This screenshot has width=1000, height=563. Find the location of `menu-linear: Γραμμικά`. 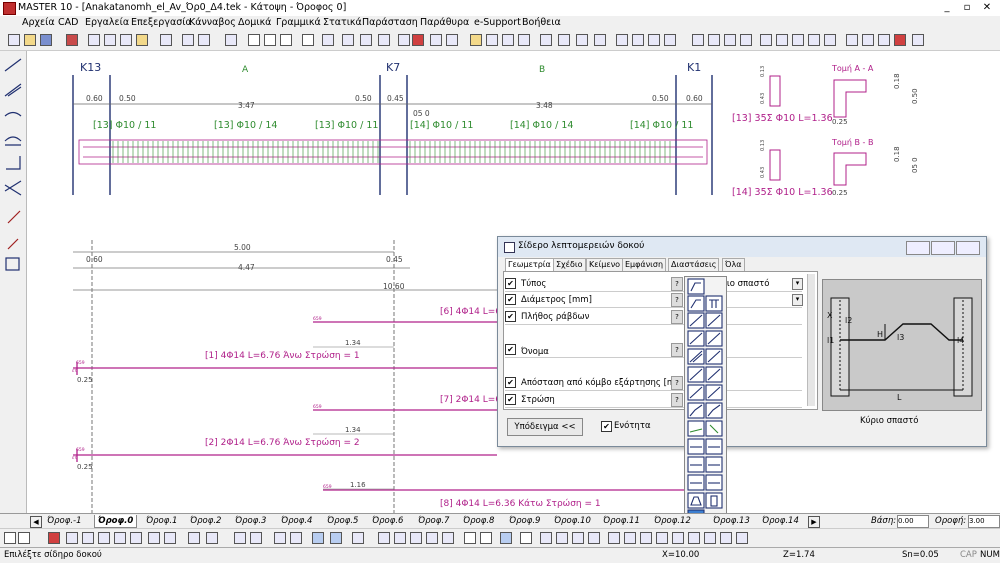

menu-linear: Γραμμικά is located at coordinates (298, 22).